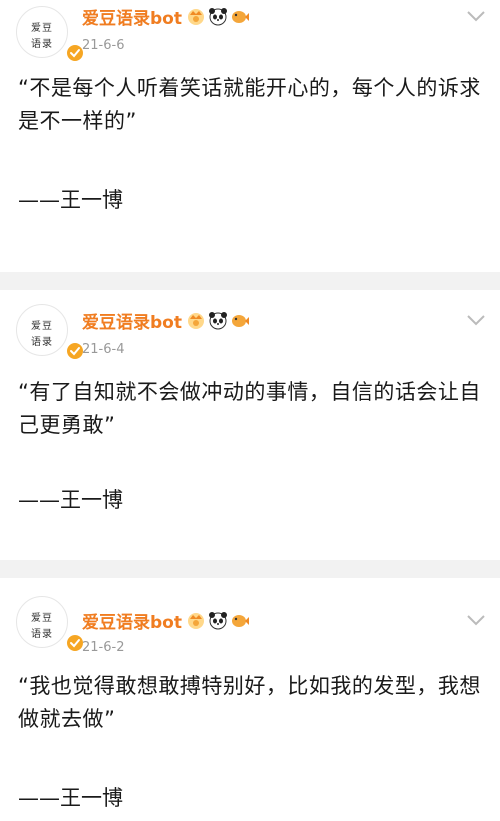  I want to click on post-quote: “有了自知就不会做冲动的事情，自信的话会让自己更勇敢”, so click(249, 408).